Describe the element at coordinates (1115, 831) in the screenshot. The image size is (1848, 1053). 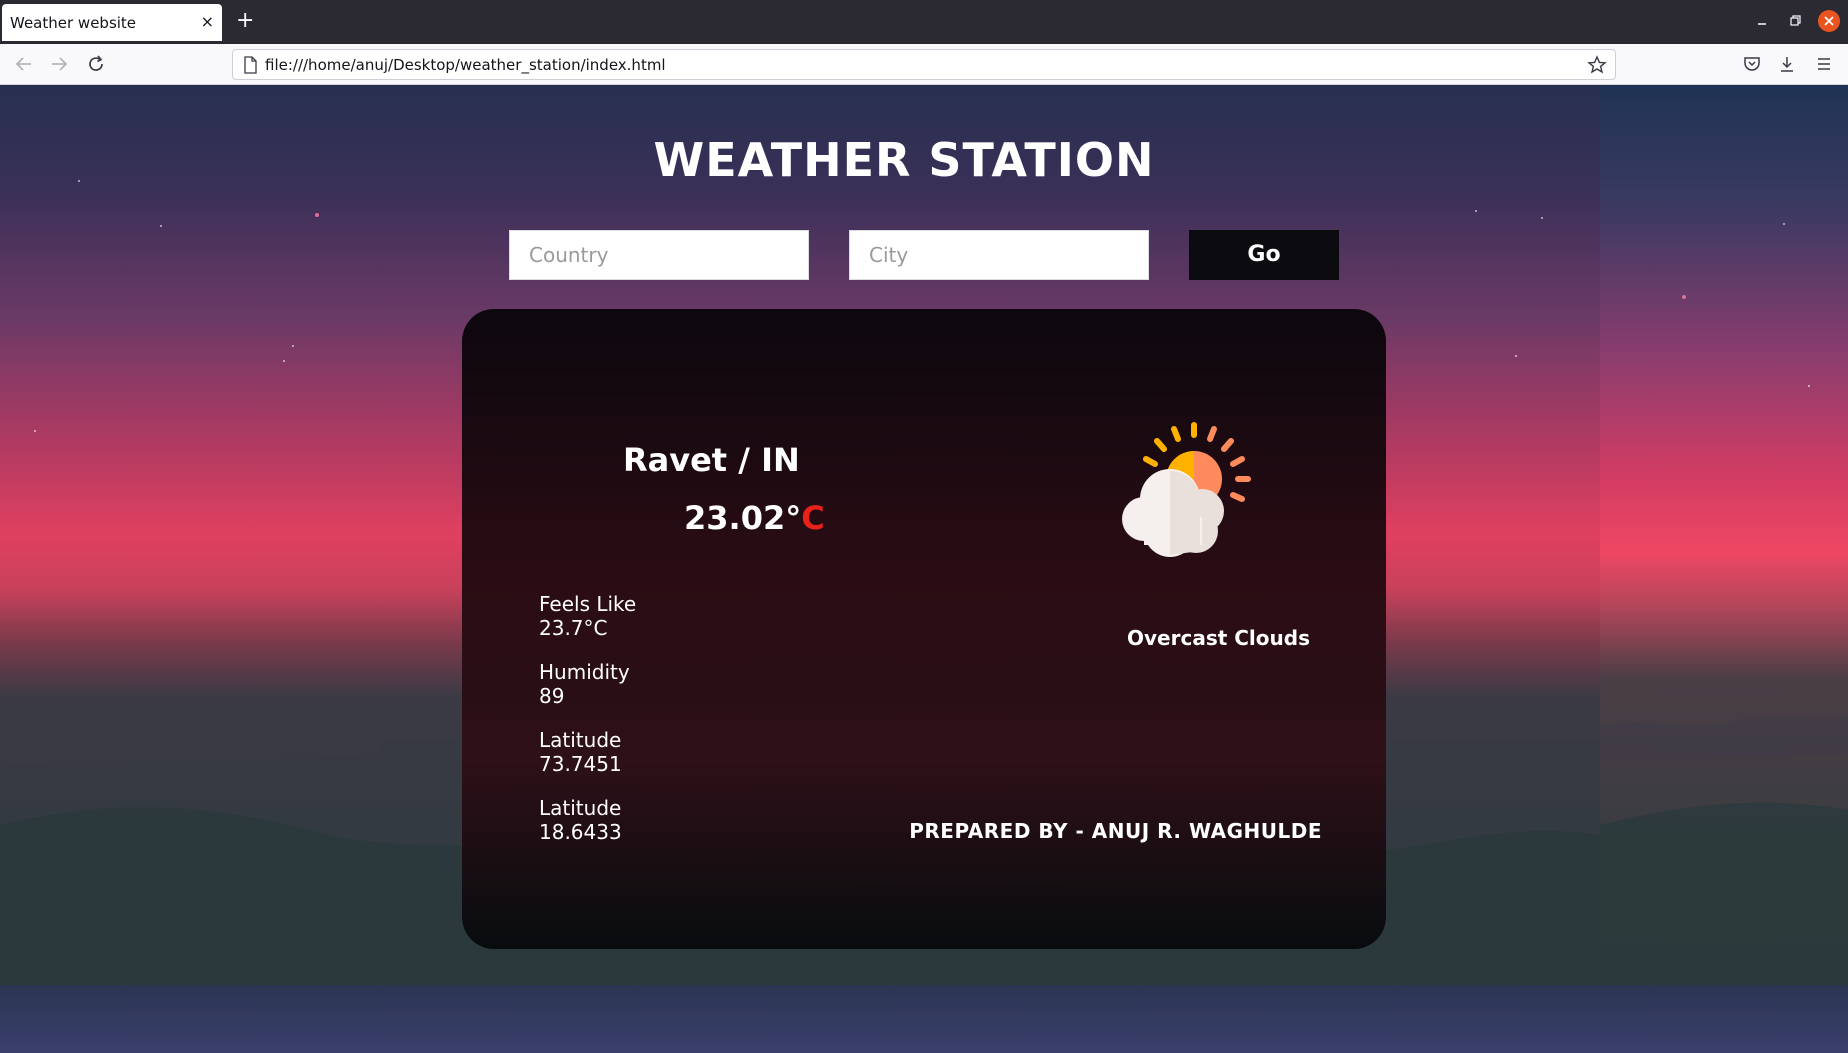
I see `author-credit: PREPARED BY - ANUJ R. WAGHULDE` at that location.